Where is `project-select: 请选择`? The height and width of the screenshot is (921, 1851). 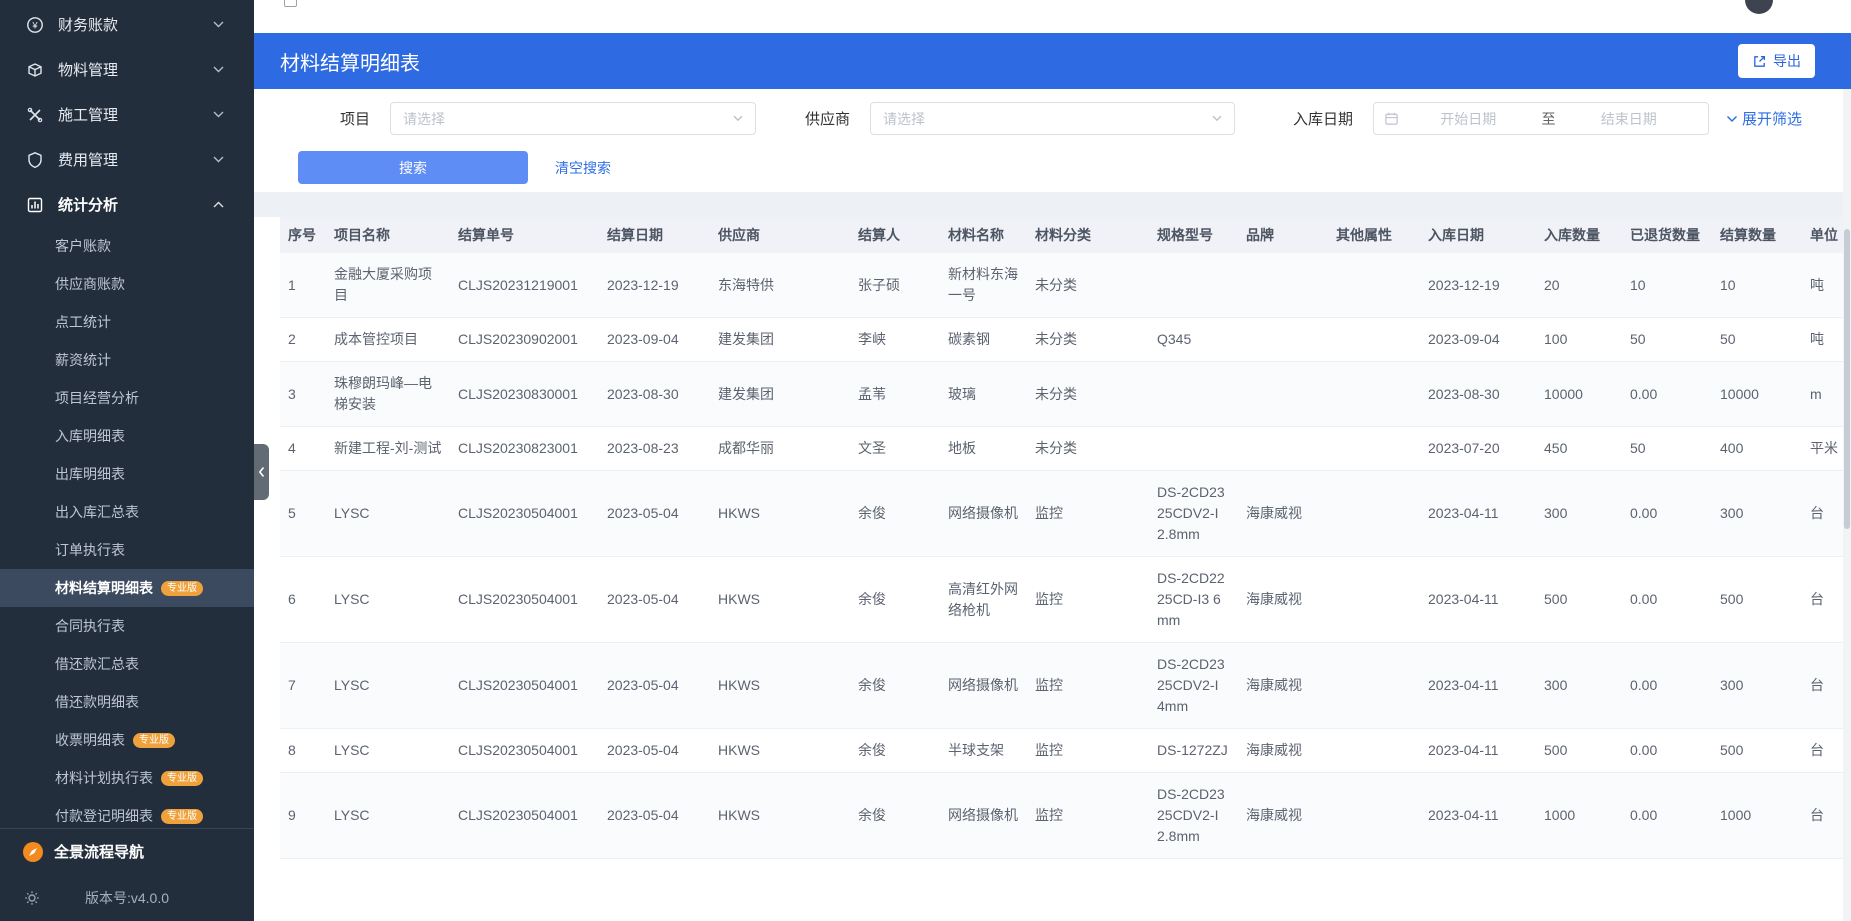 project-select: 请选择 is located at coordinates (573, 118).